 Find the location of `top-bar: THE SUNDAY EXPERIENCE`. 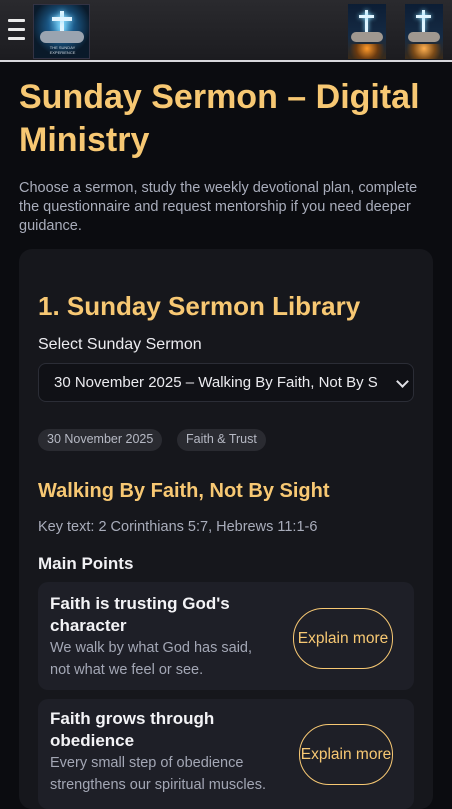

top-bar: THE SUNDAY EXPERIENCE is located at coordinates (226, 31).